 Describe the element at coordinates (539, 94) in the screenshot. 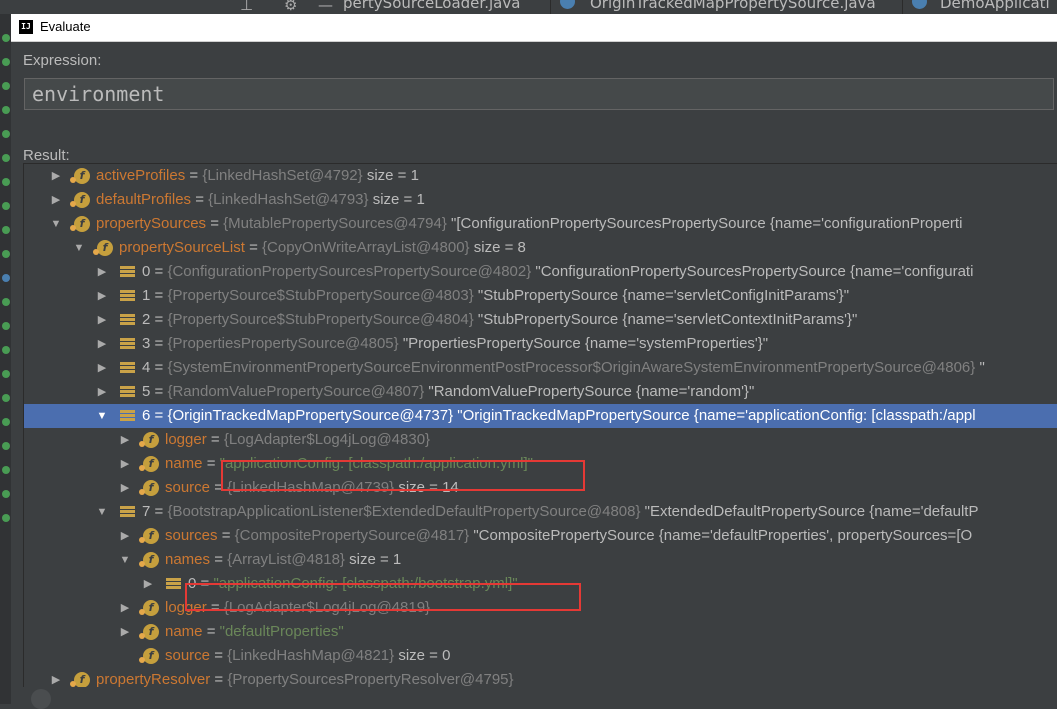

I see `expression-input: environment` at that location.